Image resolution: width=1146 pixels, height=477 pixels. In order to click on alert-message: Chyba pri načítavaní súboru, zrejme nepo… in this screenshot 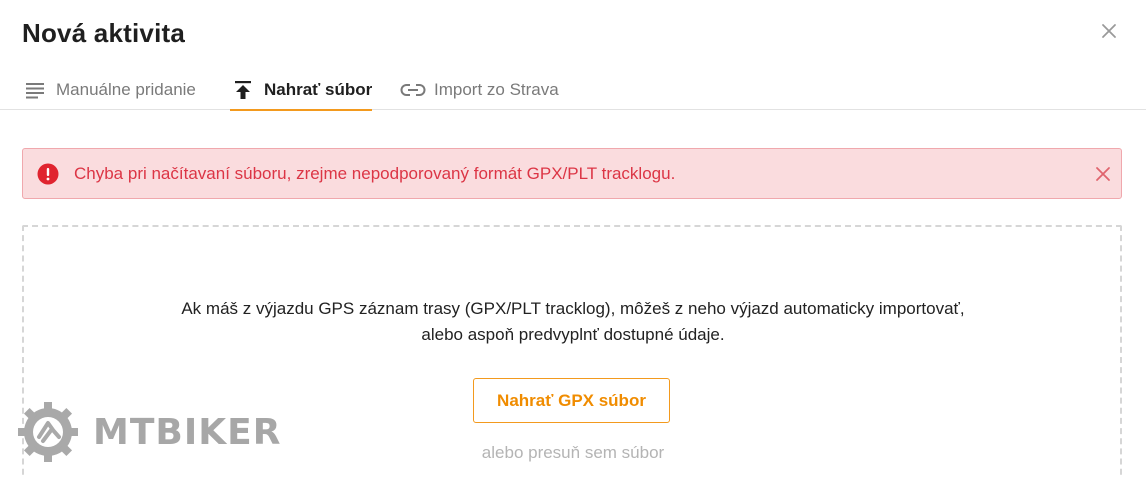, I will do `click(375, 173)`.